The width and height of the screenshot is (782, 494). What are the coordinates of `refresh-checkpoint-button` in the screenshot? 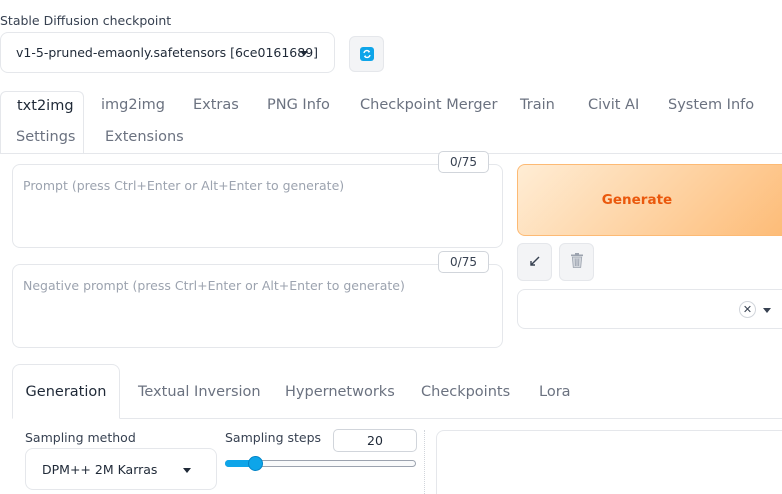 It's located at (366, 54).